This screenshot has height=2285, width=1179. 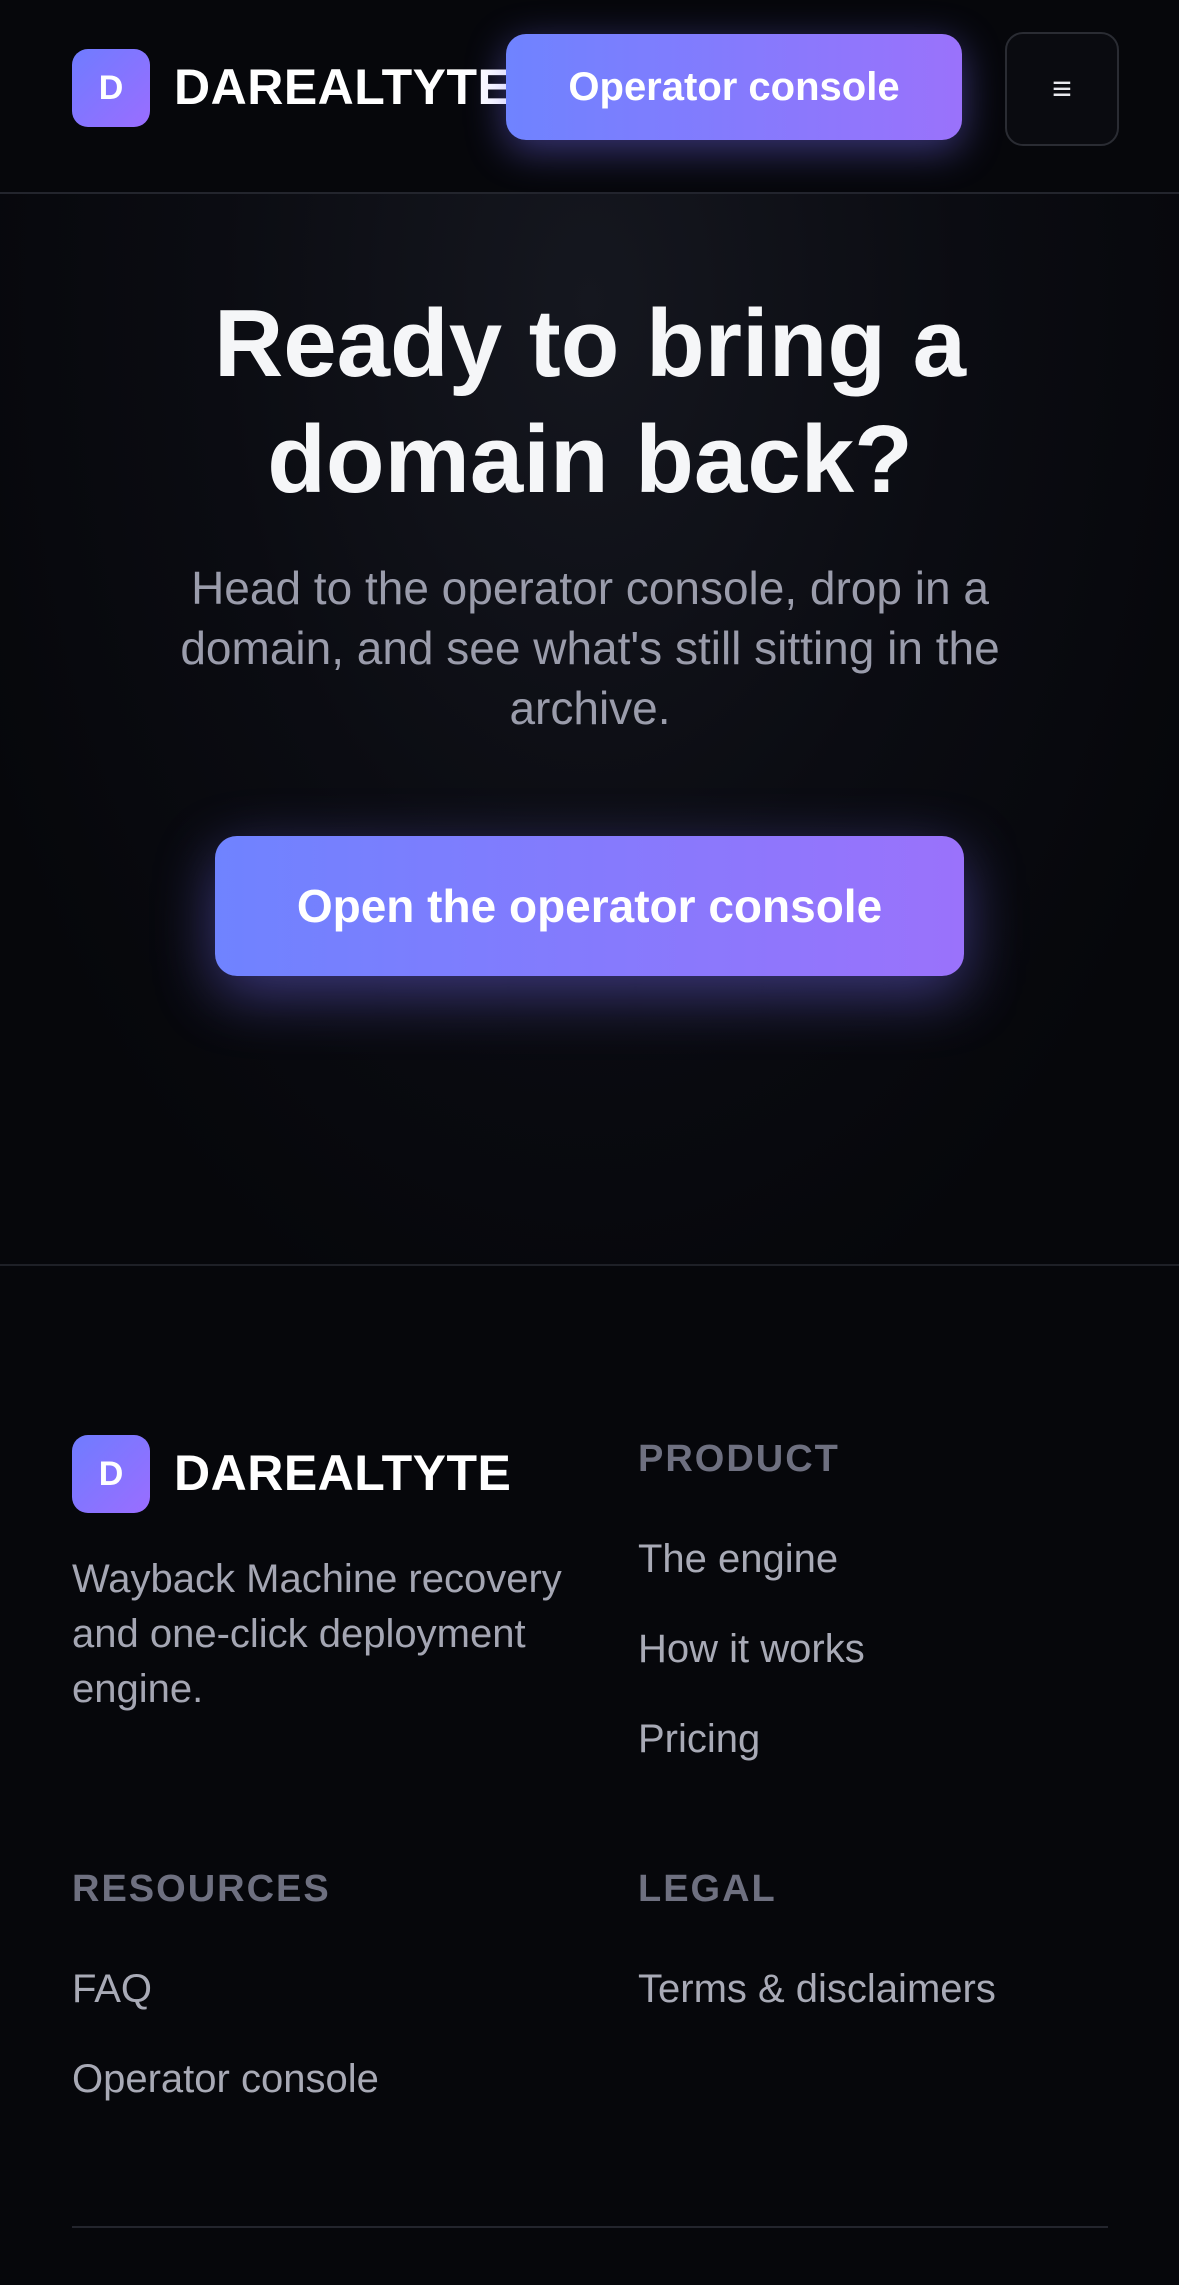 I want to click on footer-link-faq: FAQ, so click(x=112, y=1989).